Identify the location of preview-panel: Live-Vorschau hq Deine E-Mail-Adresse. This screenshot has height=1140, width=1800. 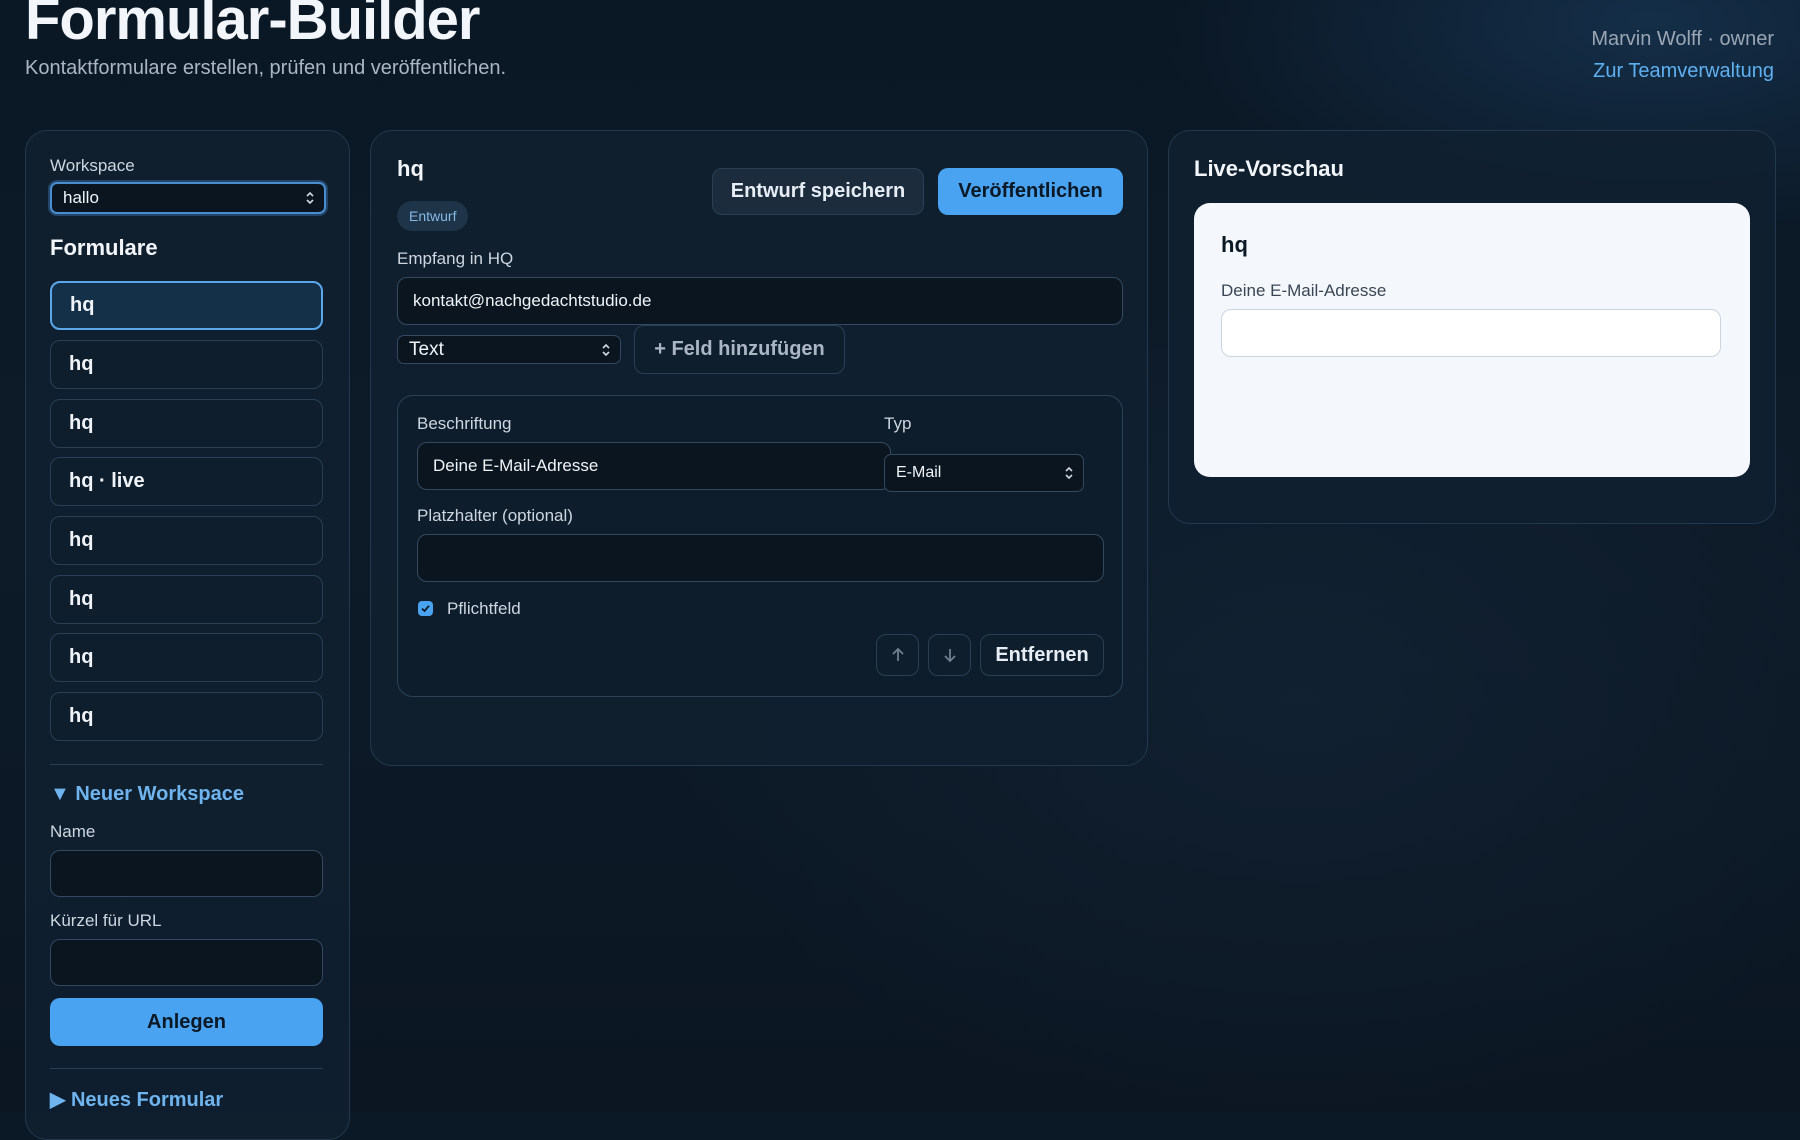
(1472, 327).